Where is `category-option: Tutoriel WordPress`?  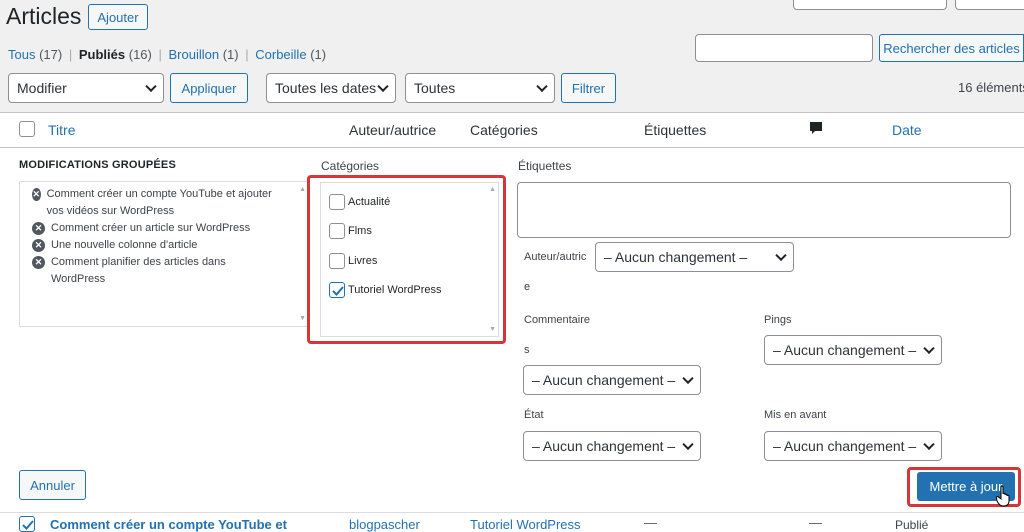
category-option: Tutoriel WordPress is located at coordinates (385, 290).